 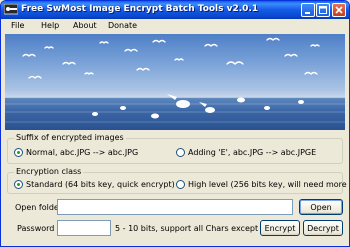 I want to click on open-button: Open, so click(x=321, y=207).